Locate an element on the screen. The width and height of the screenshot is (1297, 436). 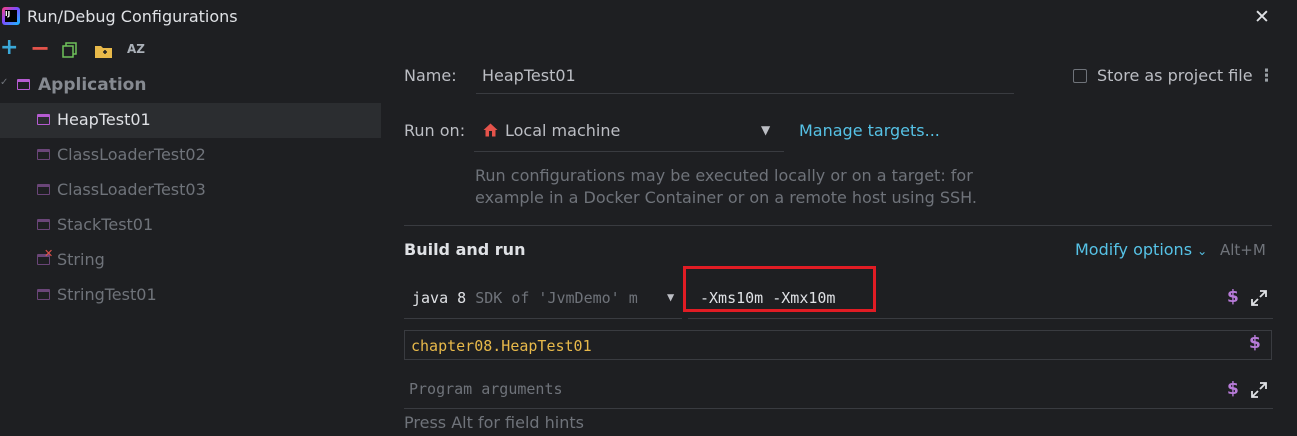
tree-item-heaptest01: HeapTest01 is located at coordinates (190, 120).